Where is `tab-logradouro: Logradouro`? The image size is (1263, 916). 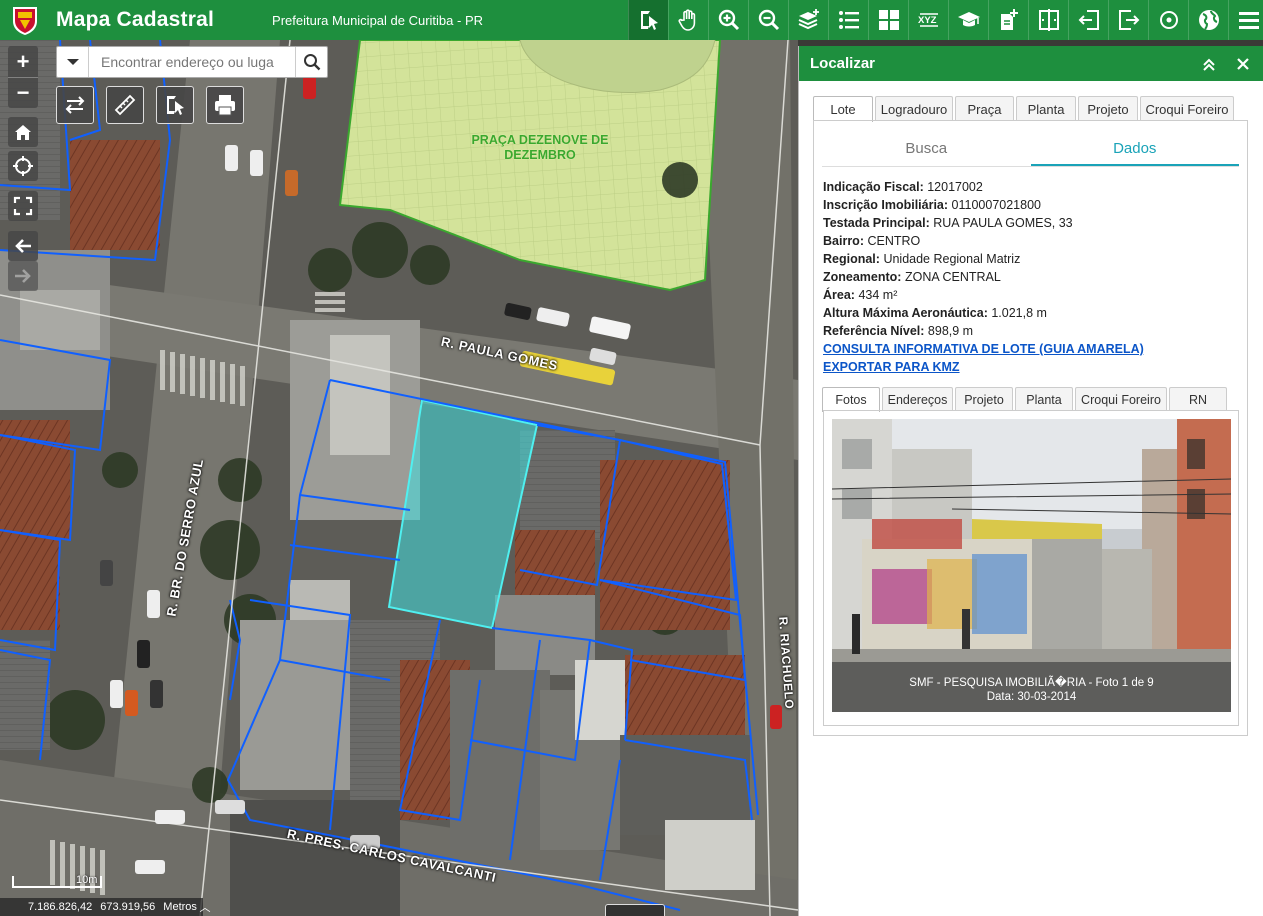 tab-logradouro: Logradouro is located at coordinates (914, 108).